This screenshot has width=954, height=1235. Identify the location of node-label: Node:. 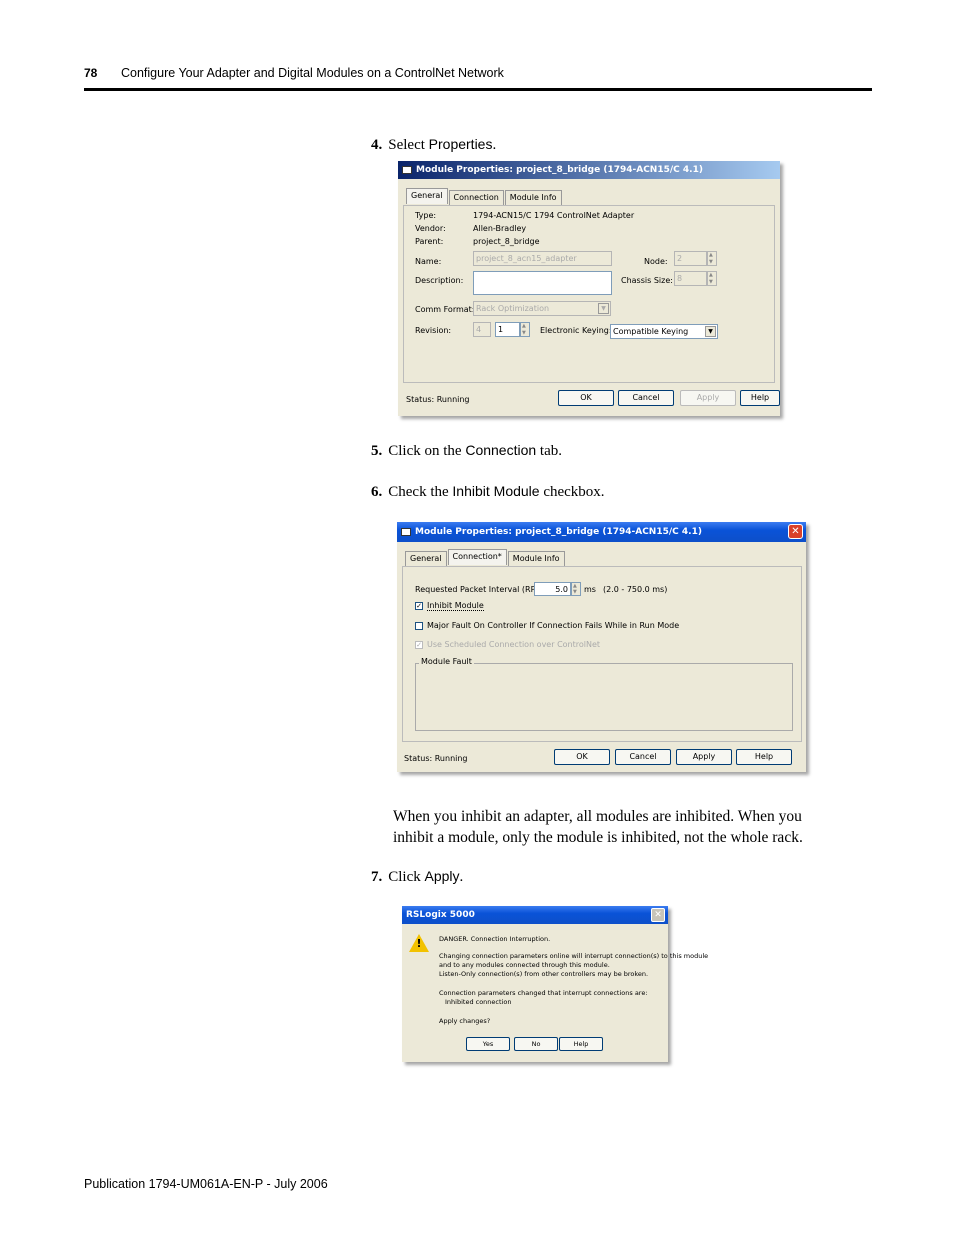
(656, 261).